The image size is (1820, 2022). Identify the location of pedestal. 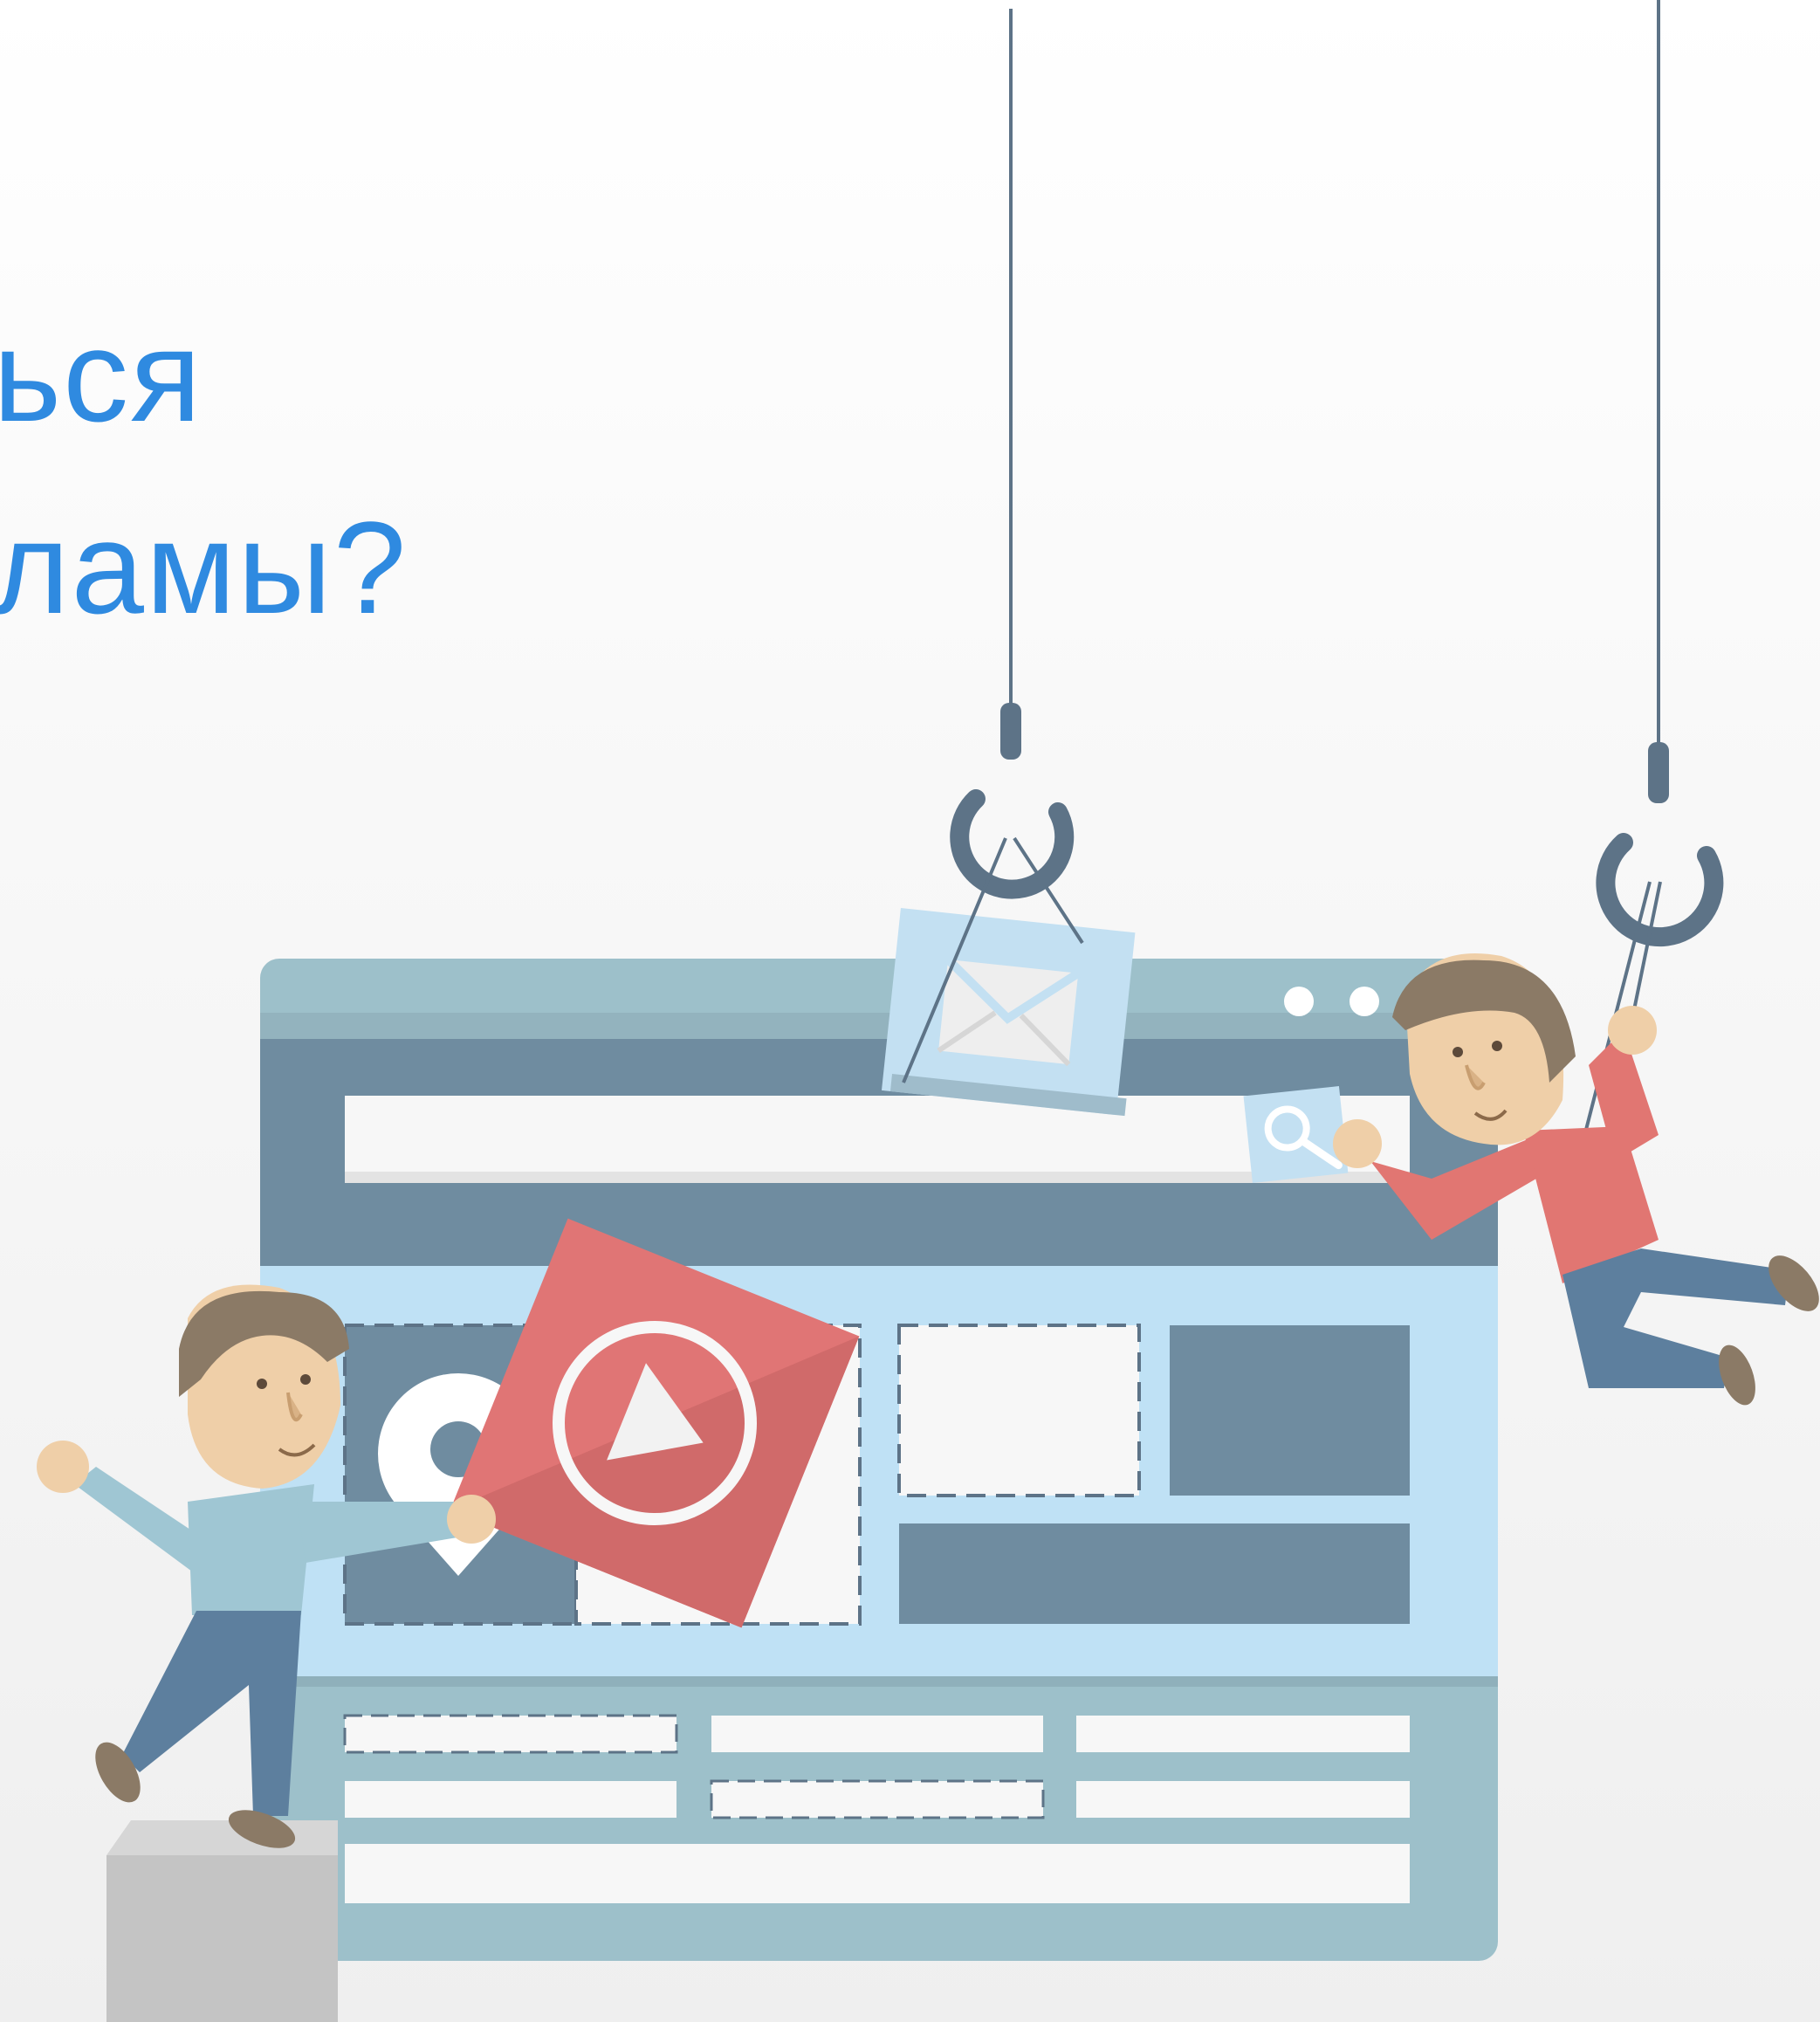
(222, 1938).